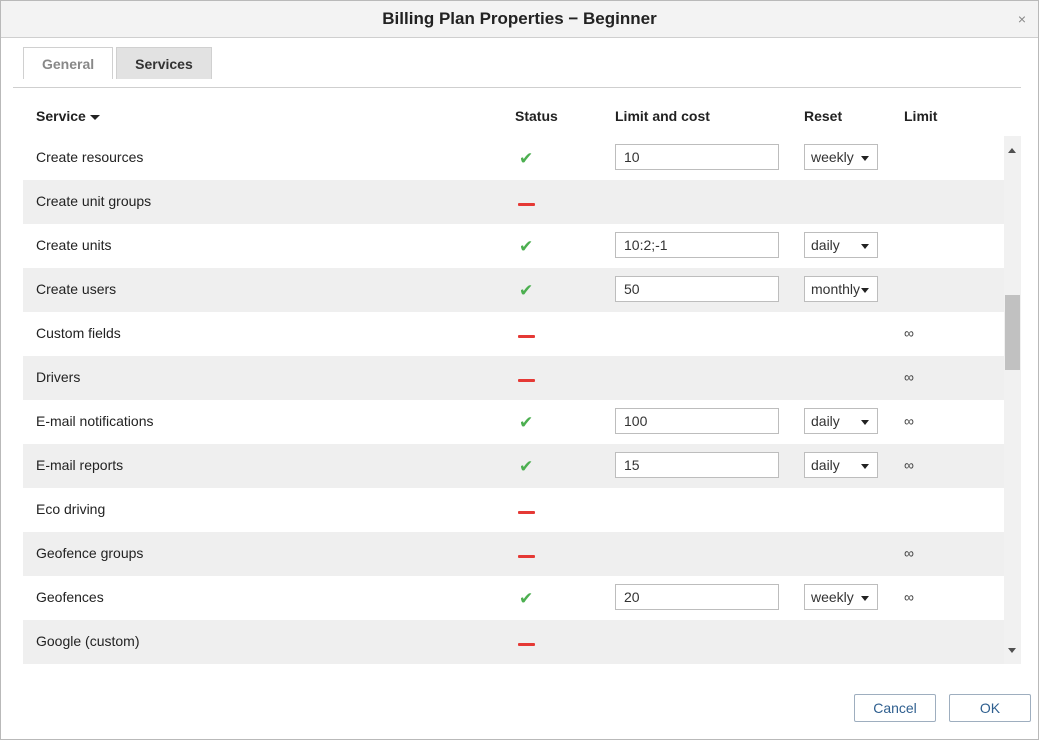  Describe the element at coordinates (76, 289) in the screenshot. I see `service-name: Create users` at that location.